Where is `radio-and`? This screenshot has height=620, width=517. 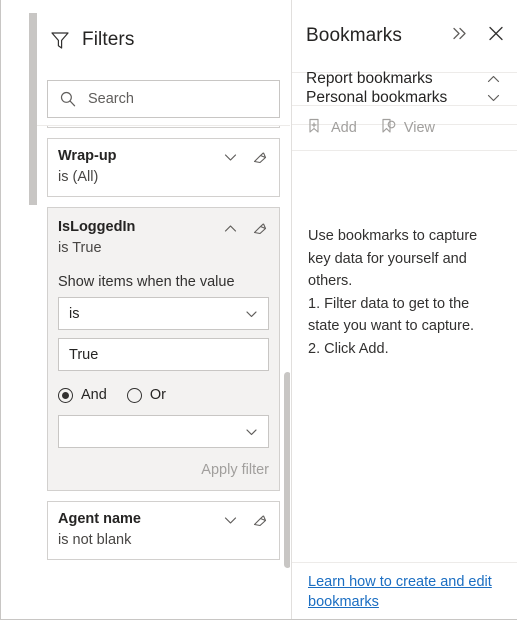
radio-and is located at coordinates (65, 395).